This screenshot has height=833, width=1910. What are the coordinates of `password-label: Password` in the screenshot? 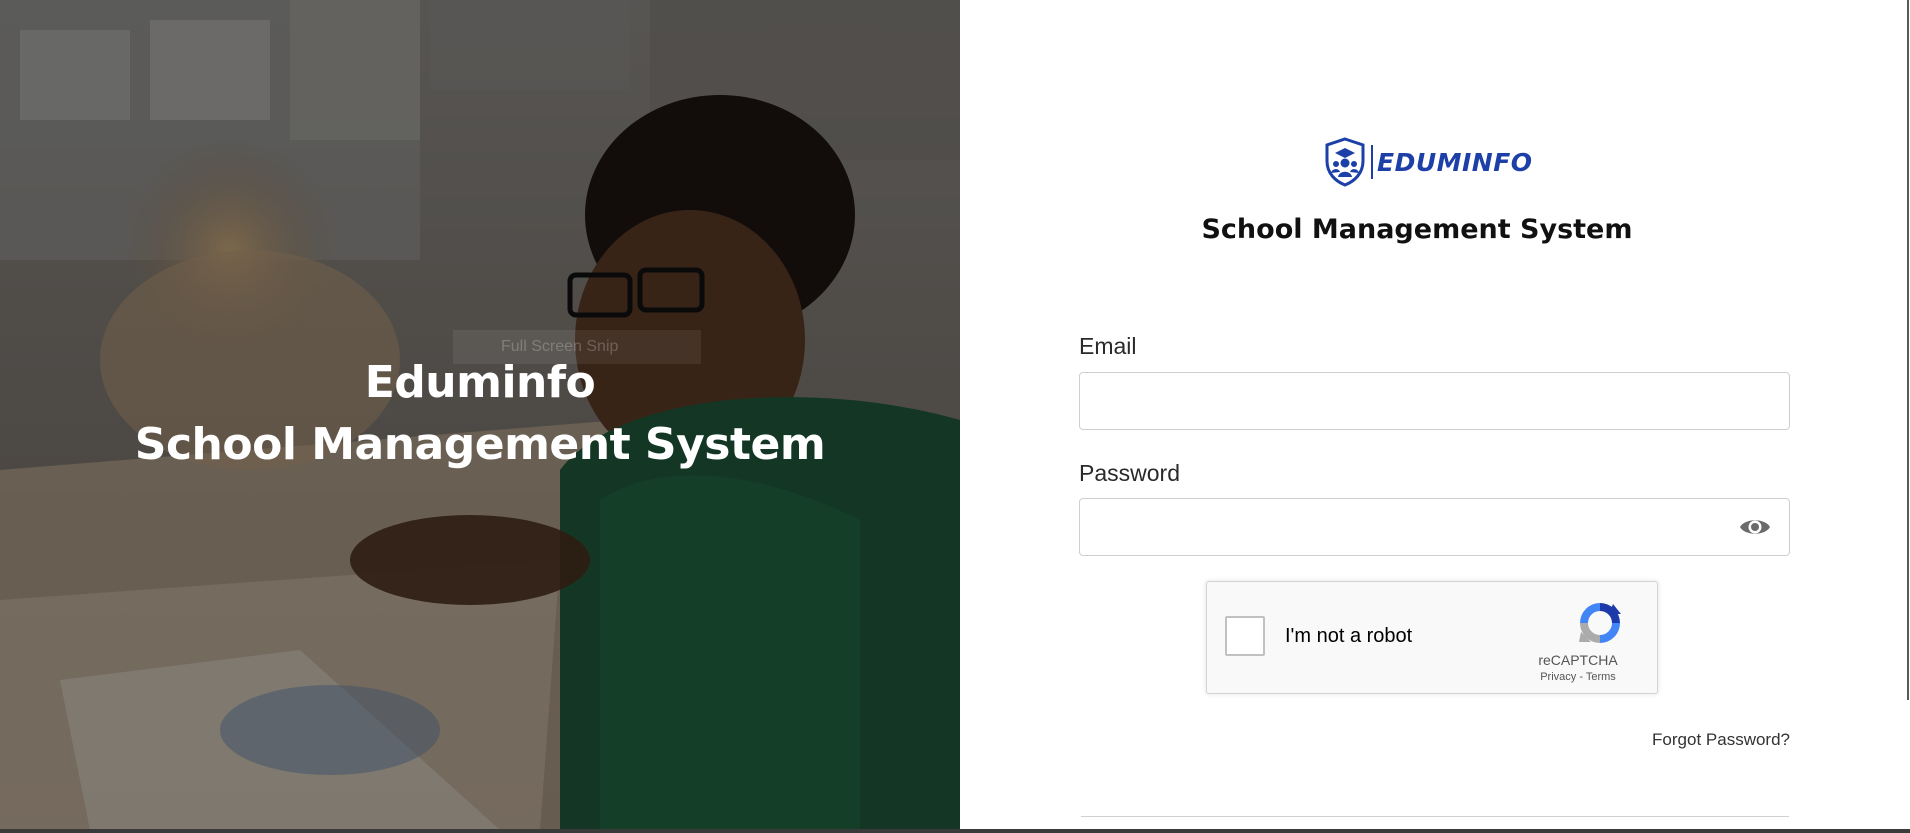 It's located at (1129, 473).